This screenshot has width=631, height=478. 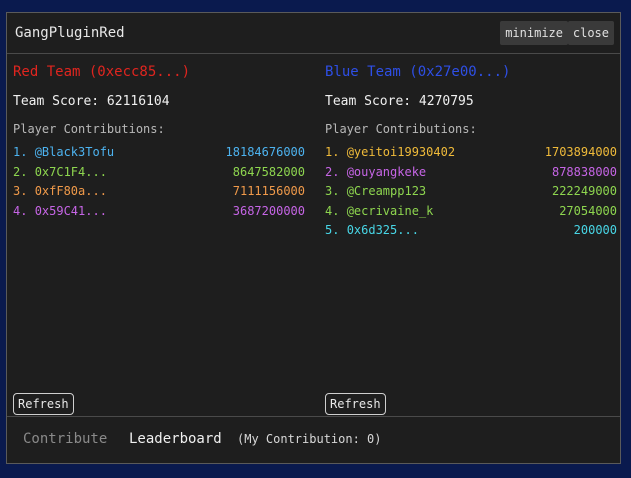 I want to click on player-row: 3. @Creampp123 222249000, so click(x=471, y=194).